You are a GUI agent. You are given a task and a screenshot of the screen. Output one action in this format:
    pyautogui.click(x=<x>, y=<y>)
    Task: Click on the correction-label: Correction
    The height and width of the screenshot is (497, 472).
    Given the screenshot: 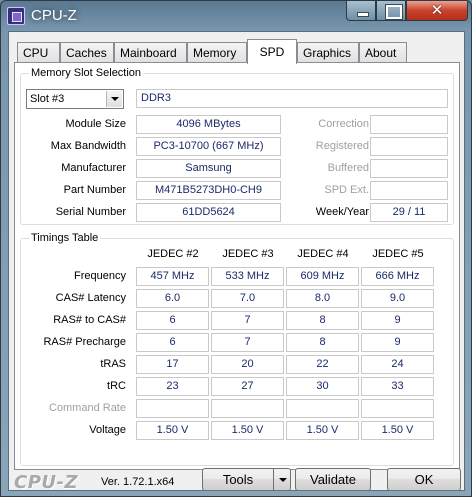 What is the action you would take?
    pyautogui.click(x=343, y=124)
    